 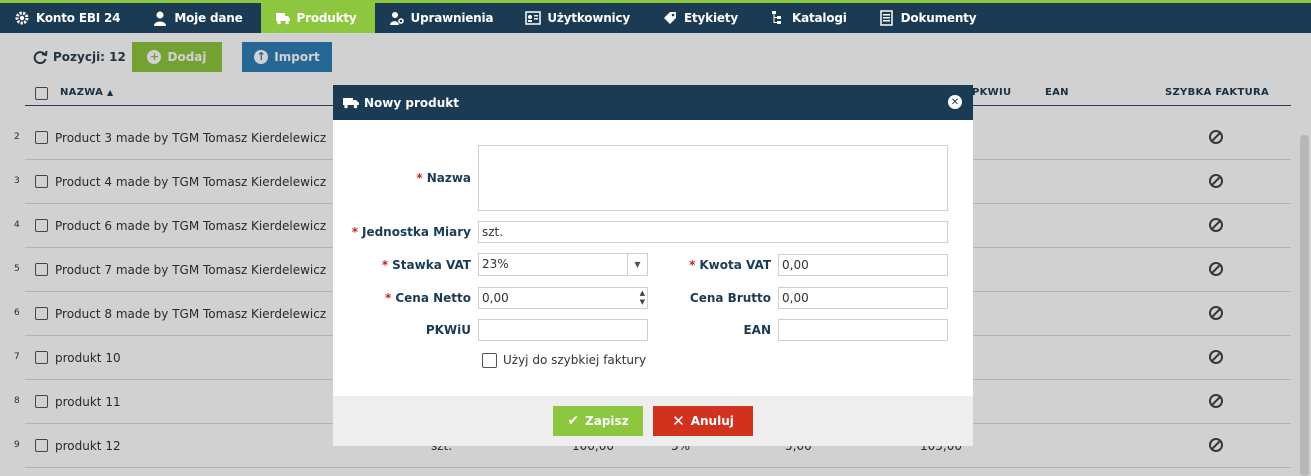 I want to click on dialog-footer: ✔ Zapisz ✕ Anuluj, so click(x=653, y=421).